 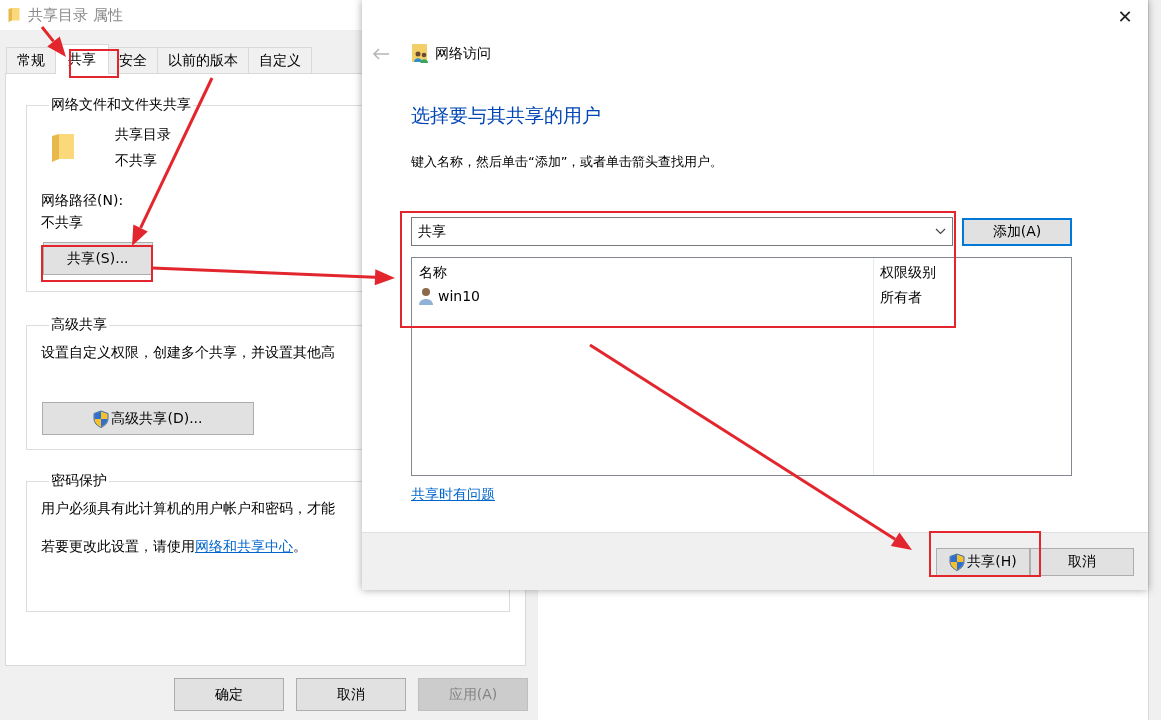 I want to click on share-button: 共享(H), so click(x=983, y=561).